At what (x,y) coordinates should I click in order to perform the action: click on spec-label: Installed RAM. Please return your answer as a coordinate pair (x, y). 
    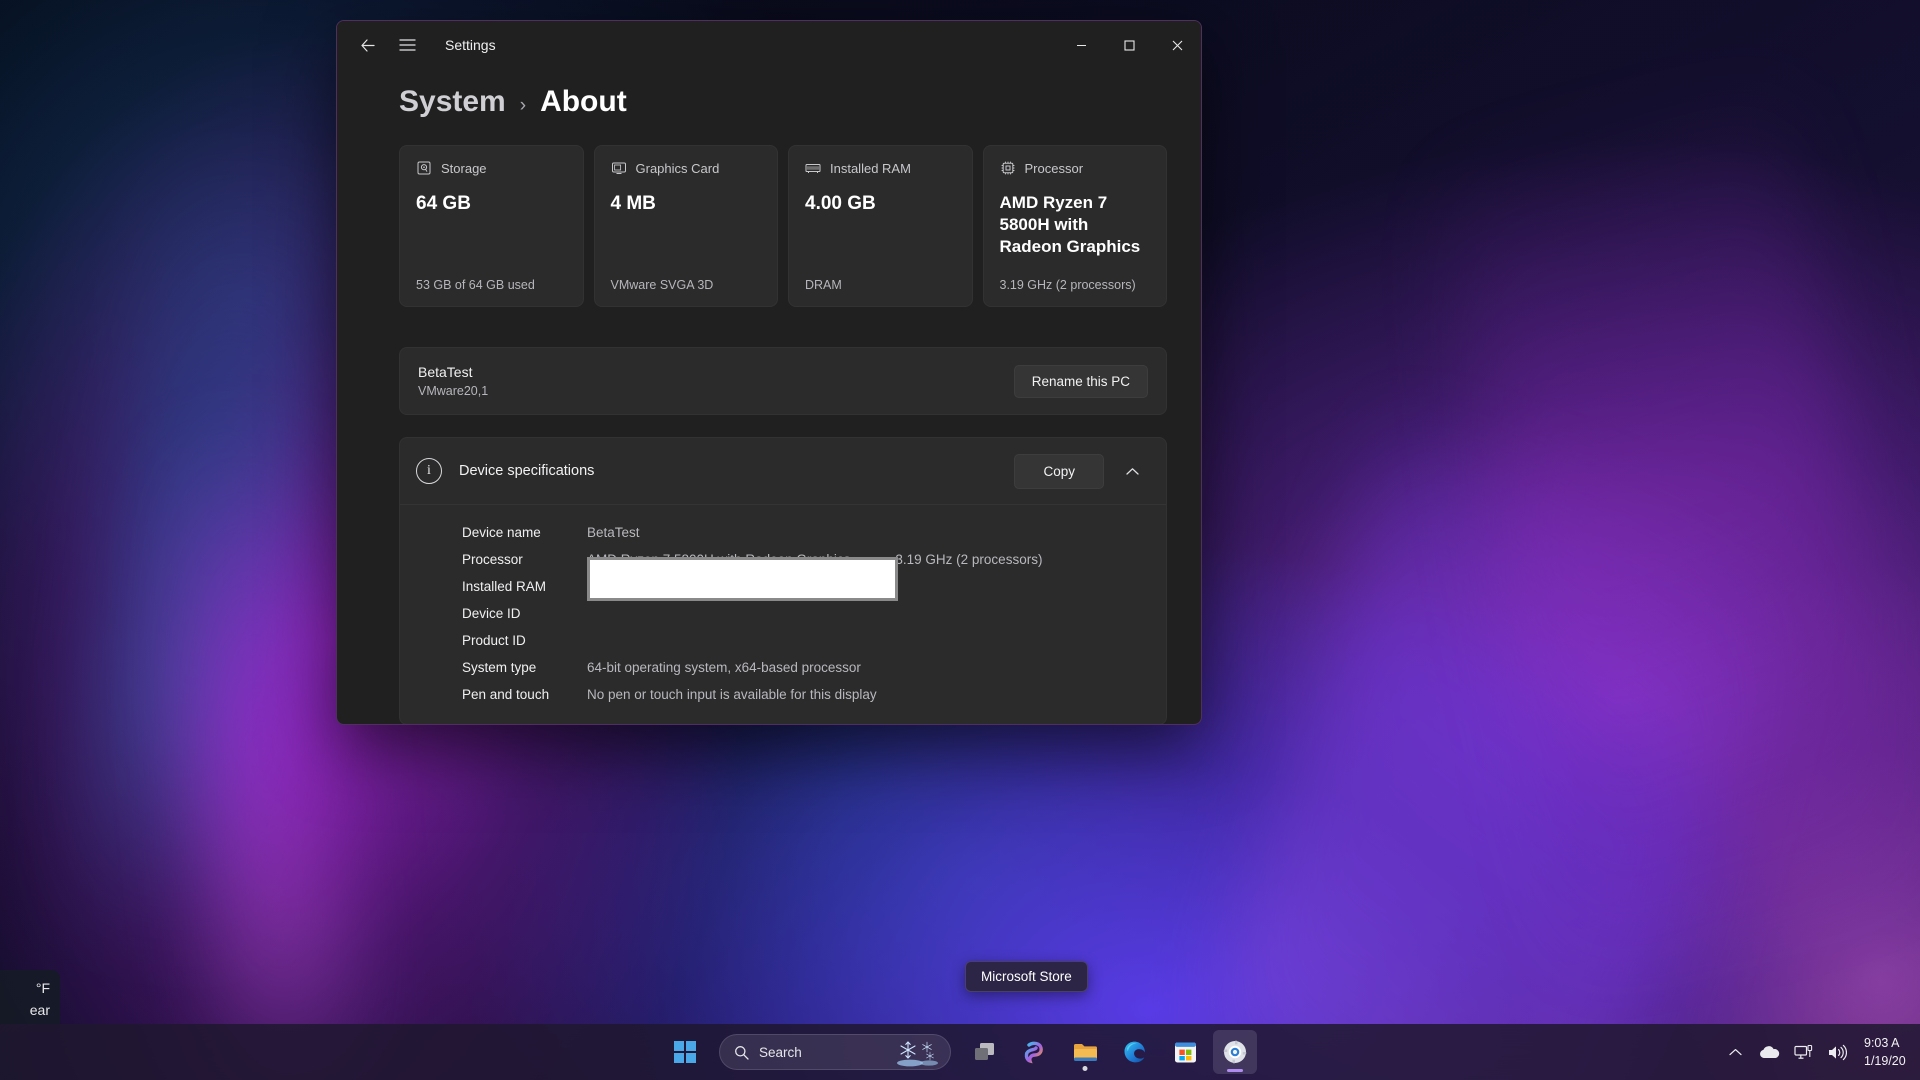
    Looking at the image, I should click on (504, 586).